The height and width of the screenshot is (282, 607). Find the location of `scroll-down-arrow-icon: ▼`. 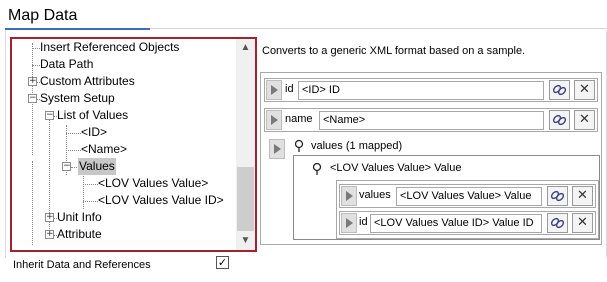

scroll-down-arrow-icon: ▼ is located at coordinates (245, 241).